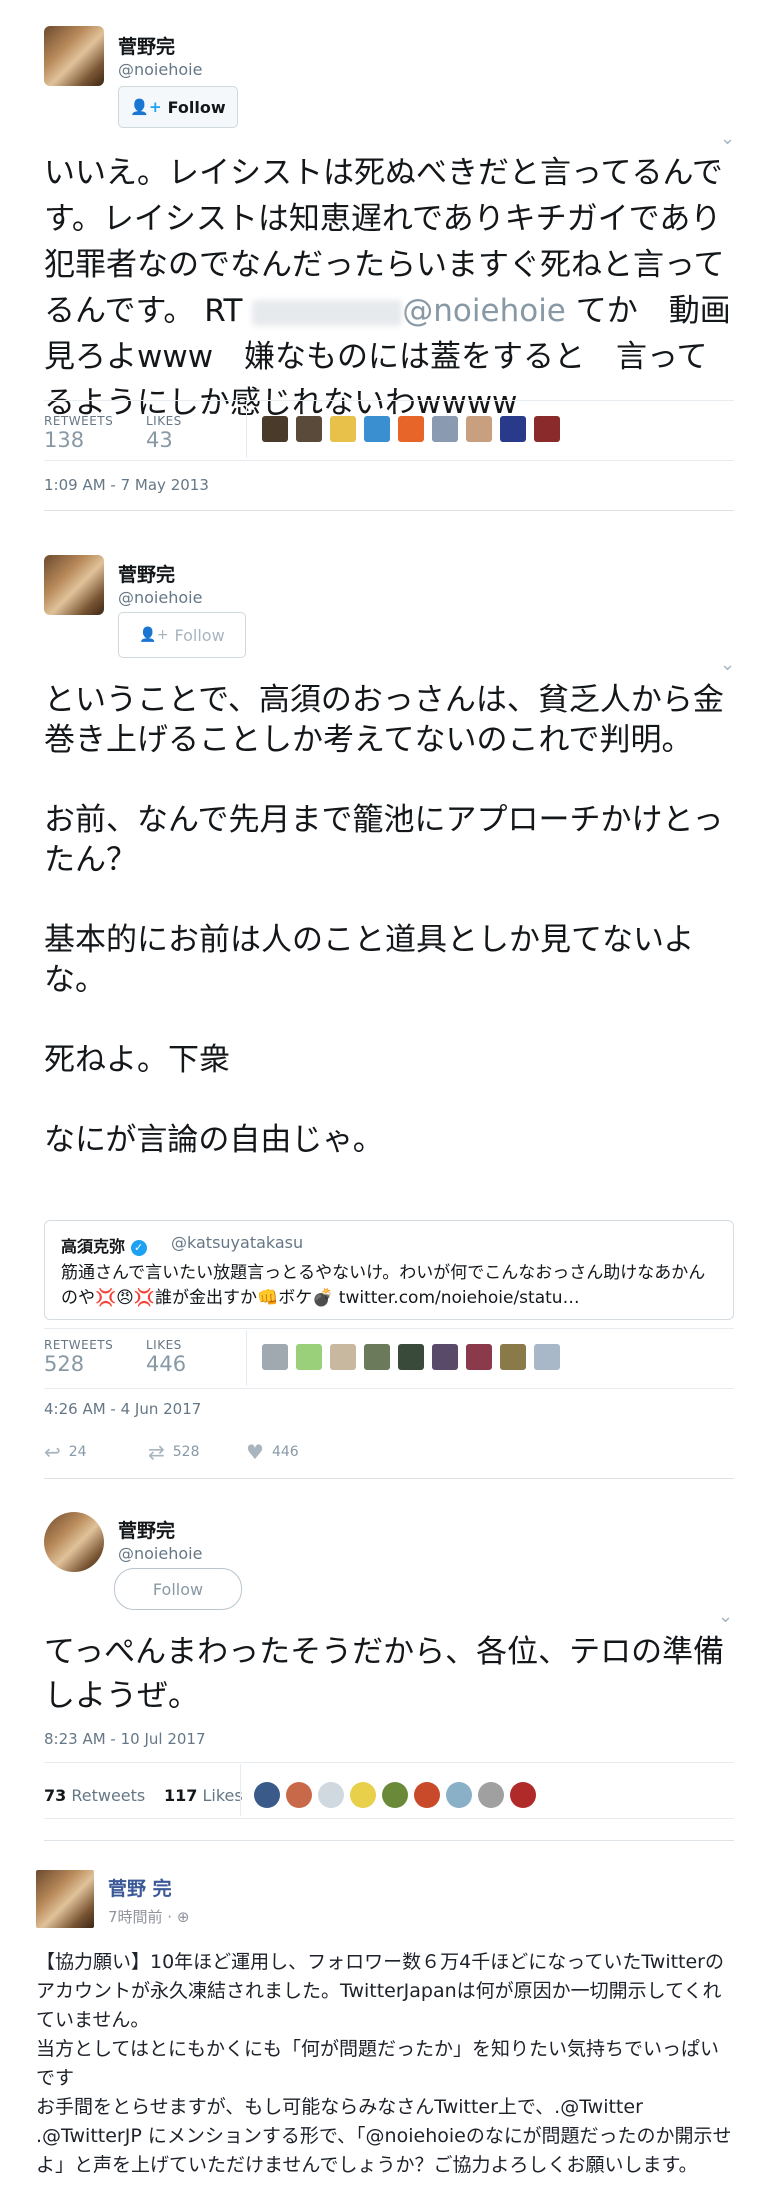  Describe the element at coordinates (52, 1452) in the screenshot. I see `reply-icon: ↩` at that location.